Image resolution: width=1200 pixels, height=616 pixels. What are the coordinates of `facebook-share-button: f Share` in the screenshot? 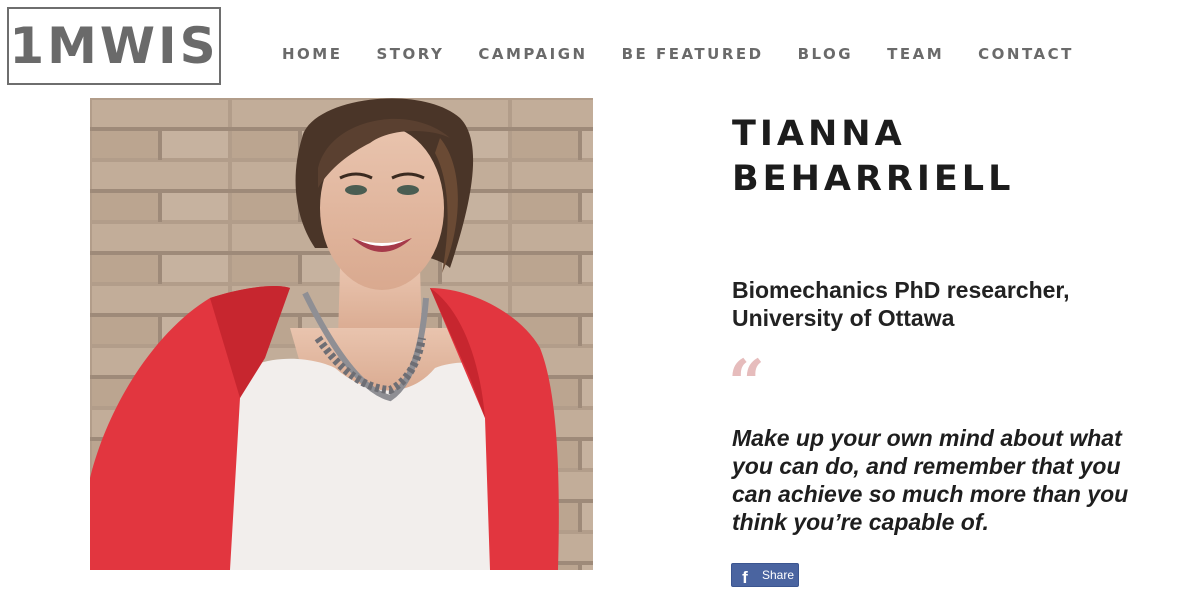 It's located at (765, 575).